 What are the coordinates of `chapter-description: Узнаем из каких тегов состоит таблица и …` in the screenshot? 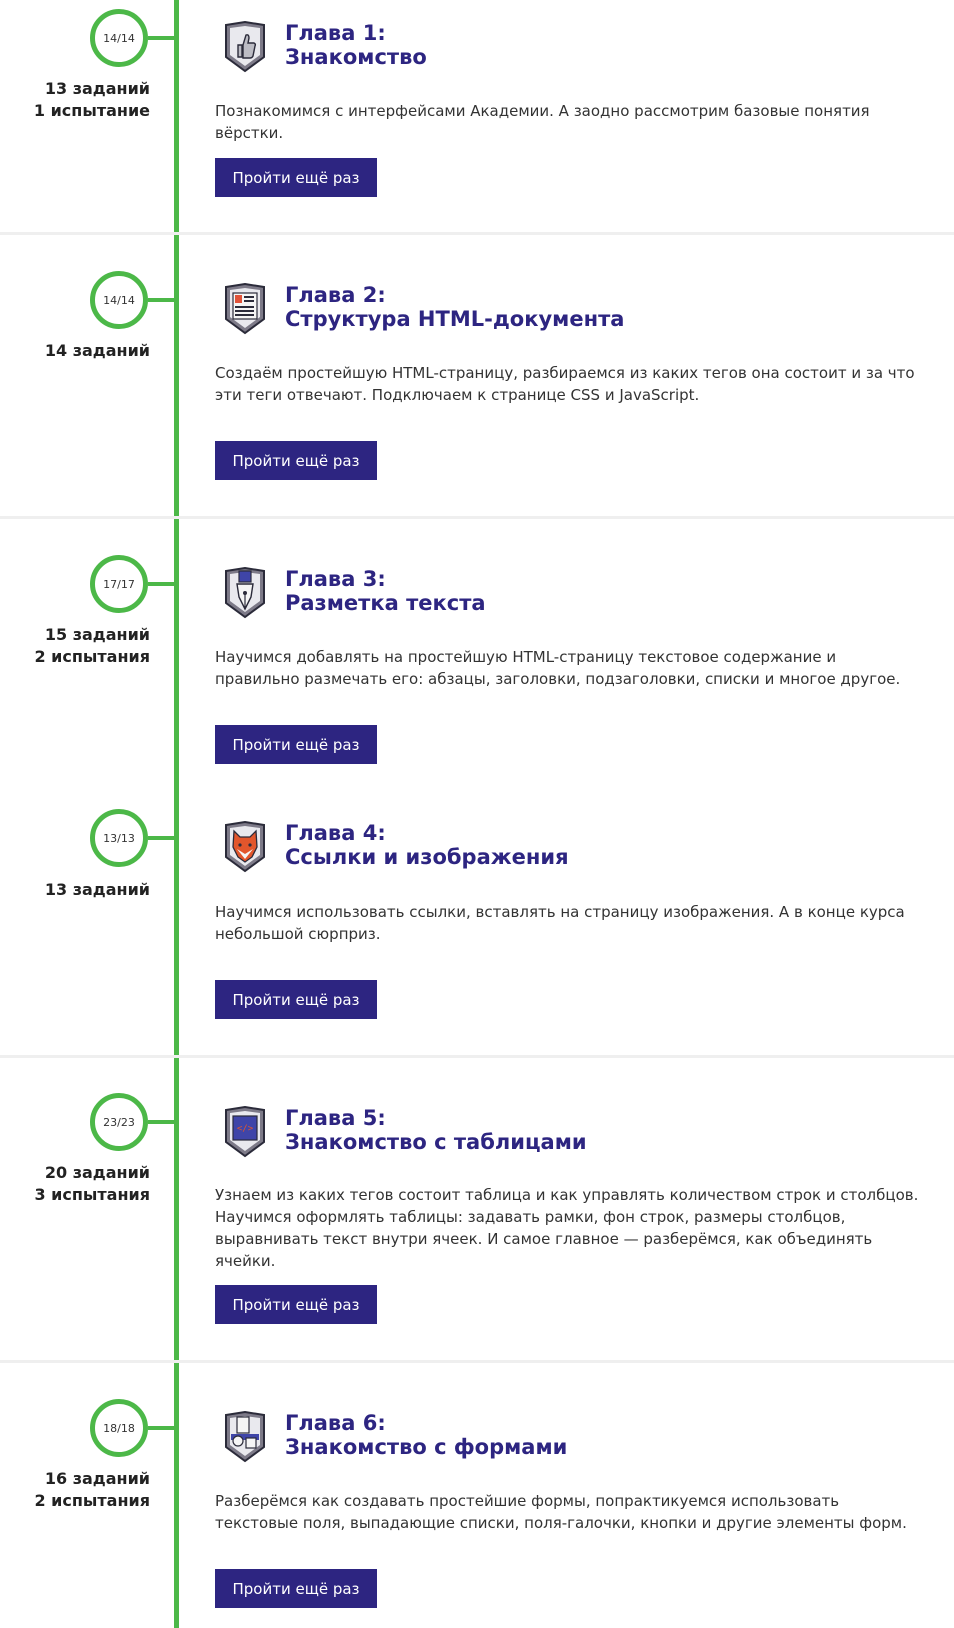 It's located at (567, 1228).